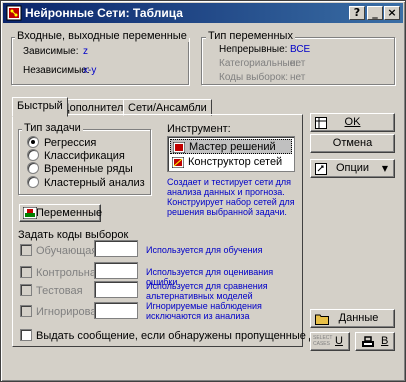 The image size is (406, 382). Describe the element at coordinates (33, 182) in the screenshot. I see `radio-cluster` at that location.